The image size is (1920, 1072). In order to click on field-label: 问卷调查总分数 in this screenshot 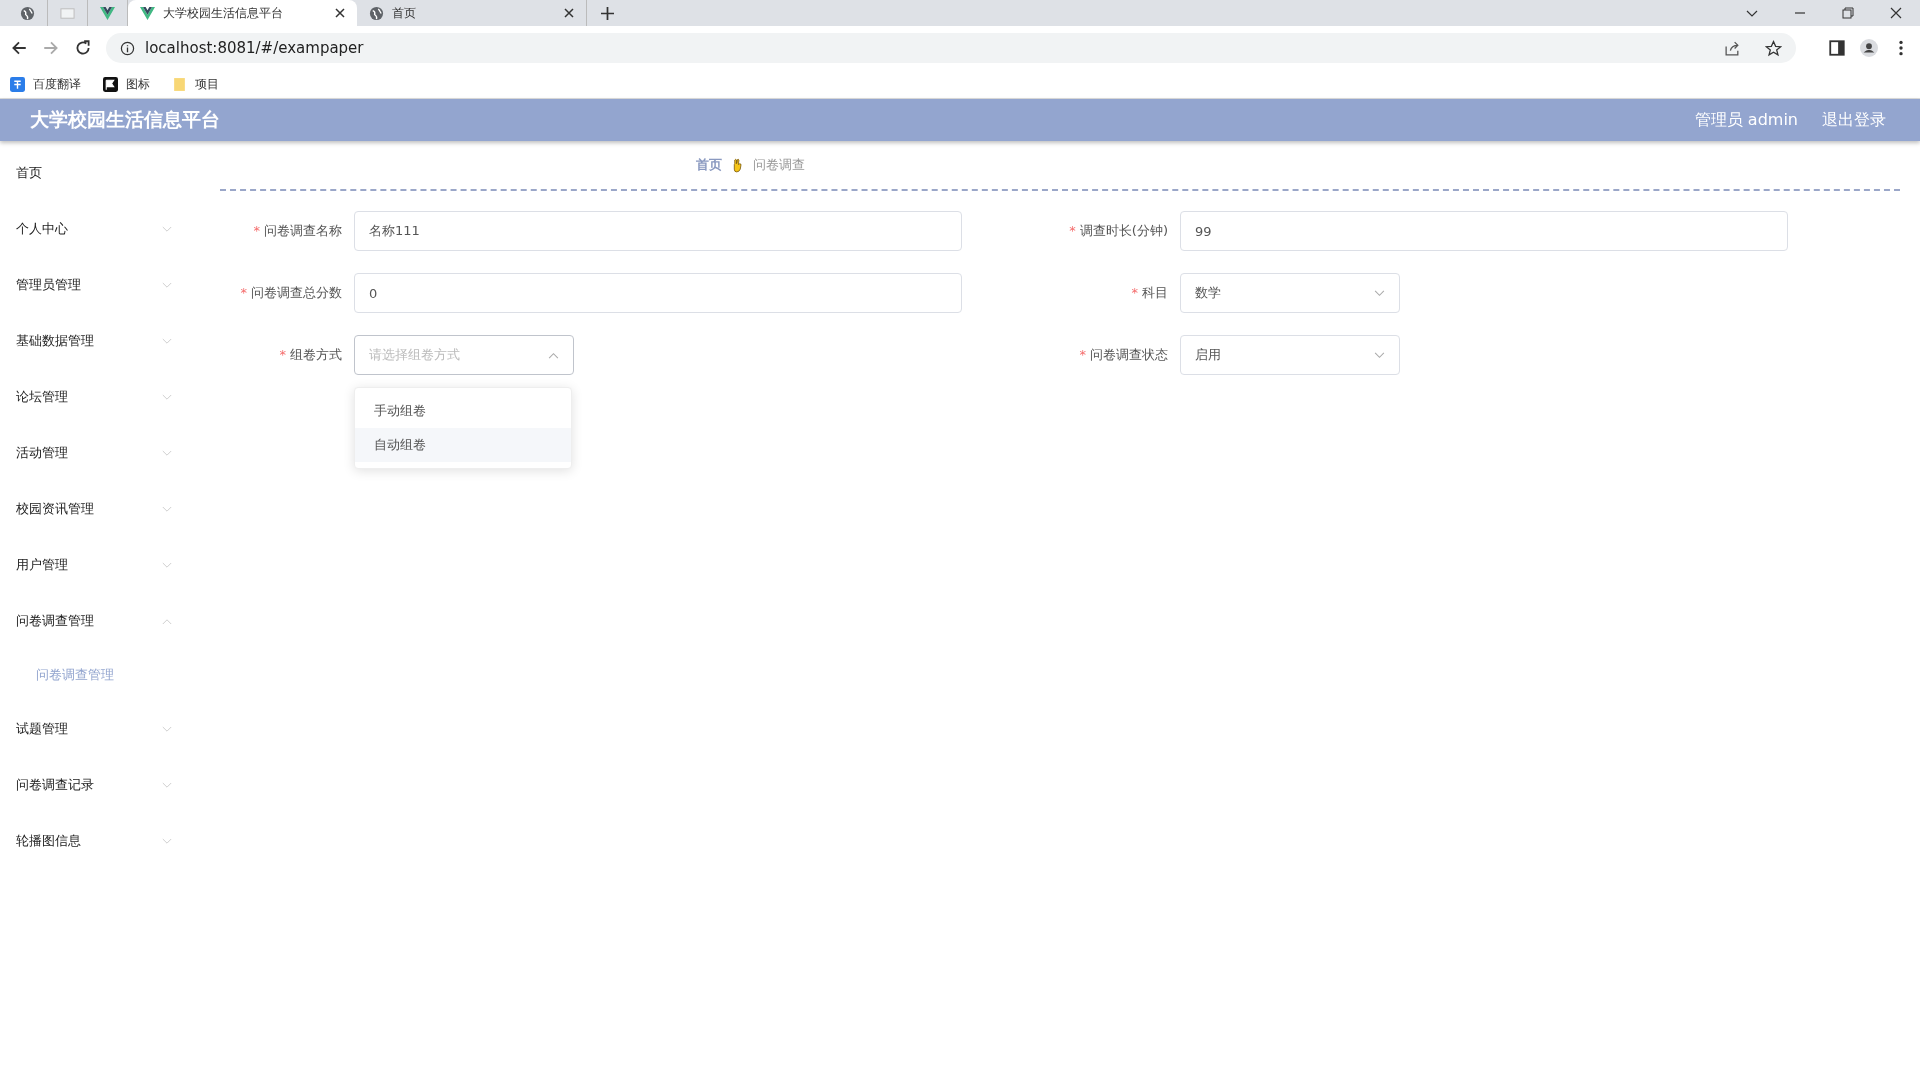, I will do `click(296, 292)`.